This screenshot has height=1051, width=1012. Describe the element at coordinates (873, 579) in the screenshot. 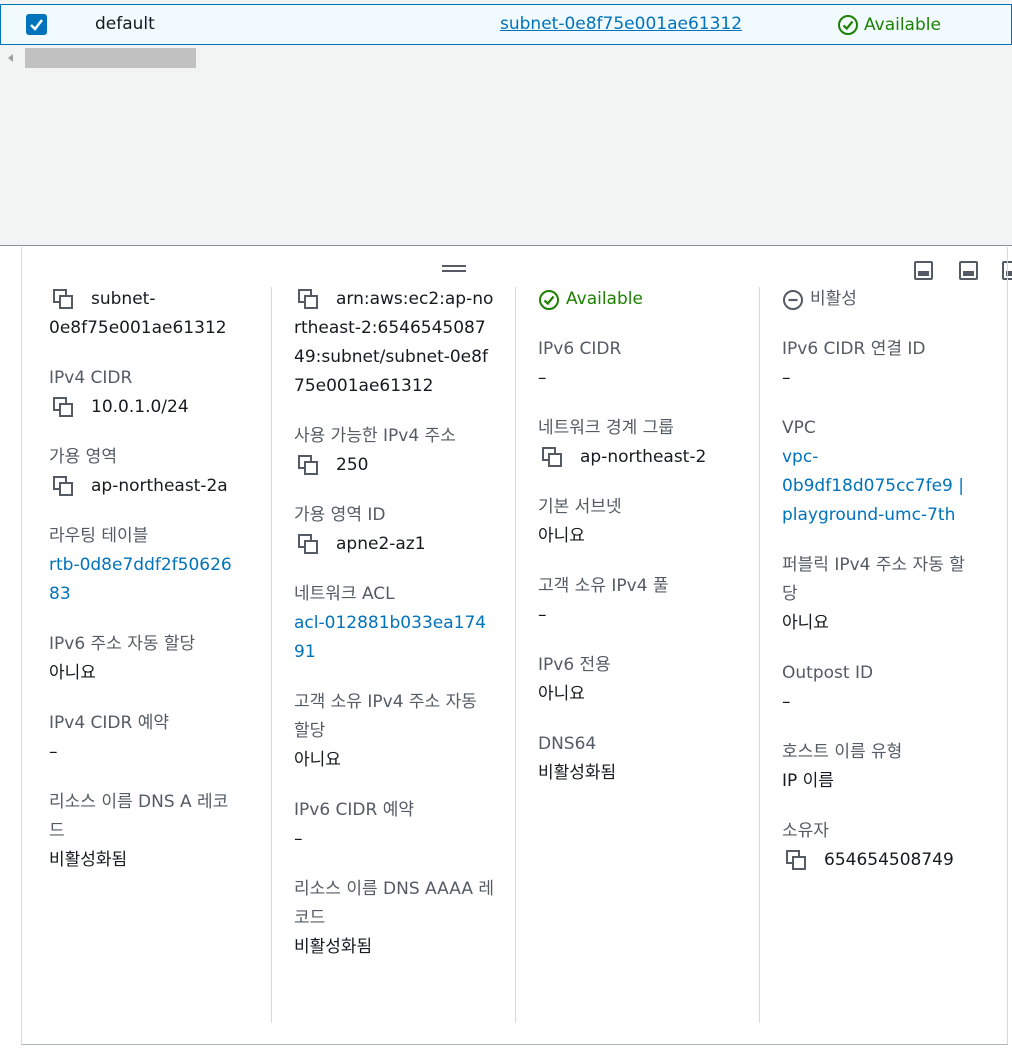

I see `public-ipv4-label: 퍼블릭 IPv4 주소 자동 할당` at that location.